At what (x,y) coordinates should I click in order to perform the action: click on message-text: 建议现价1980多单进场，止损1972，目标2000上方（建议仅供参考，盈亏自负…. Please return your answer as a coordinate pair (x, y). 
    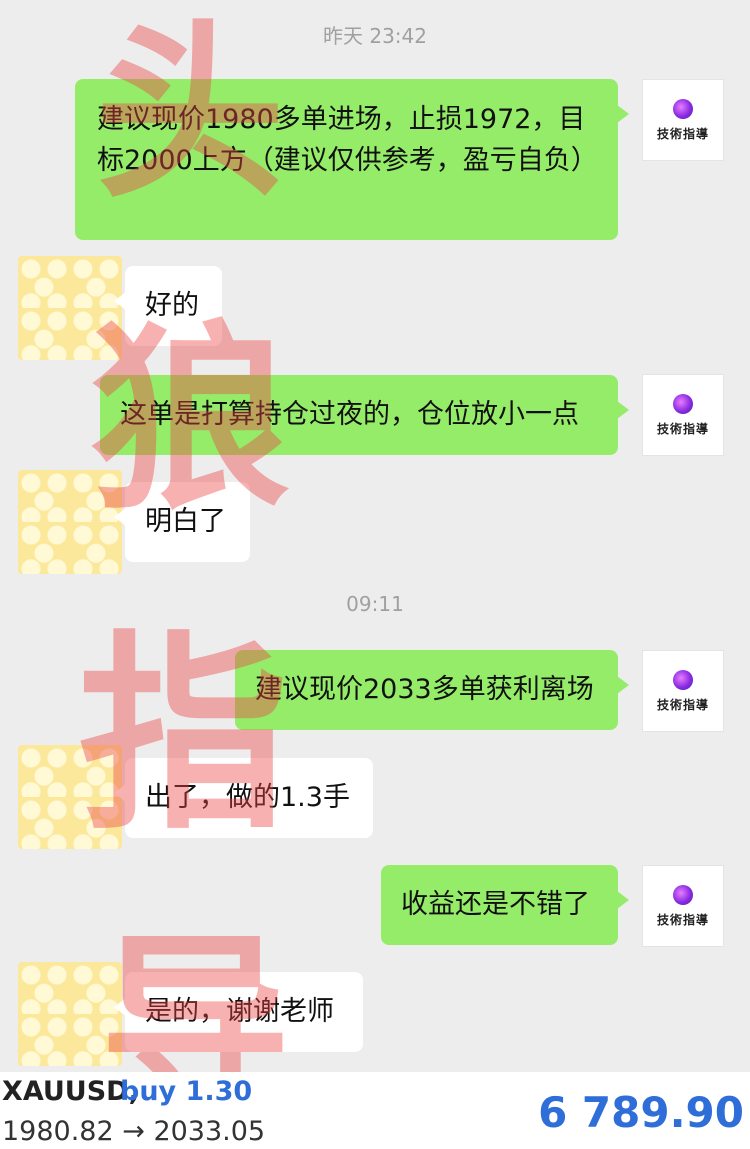
    Looking at the image, I should click on (347, 140).